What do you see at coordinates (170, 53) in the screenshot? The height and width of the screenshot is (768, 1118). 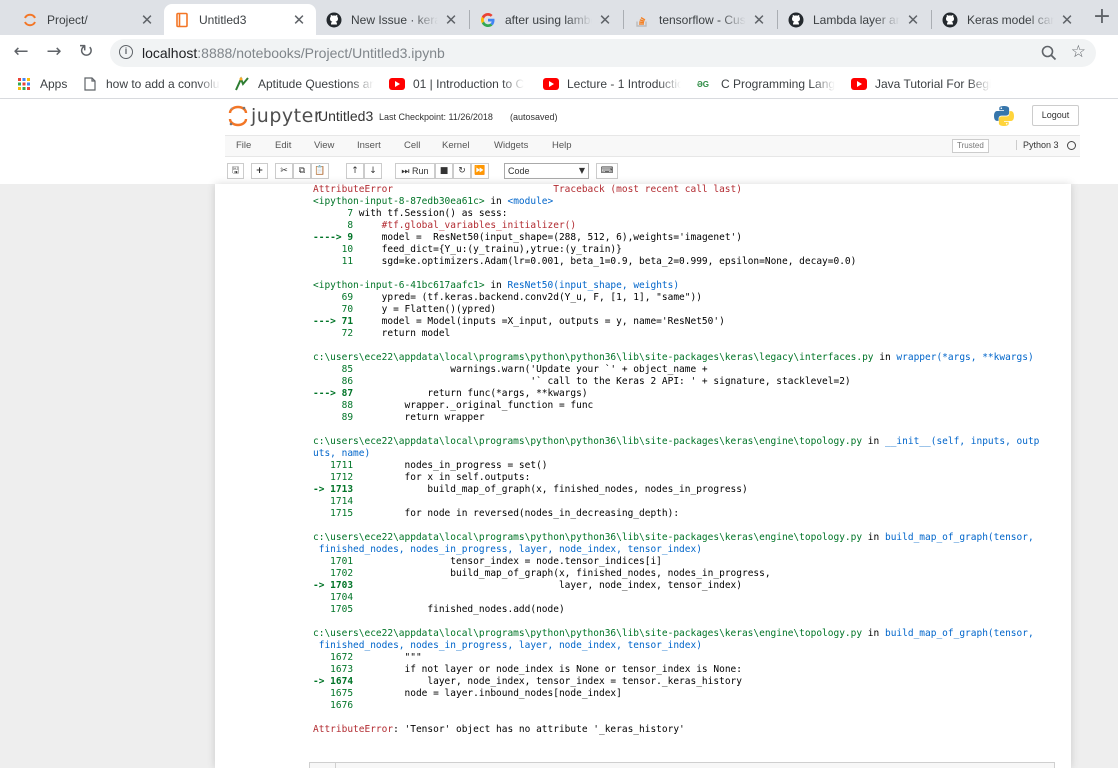 I see `url-host: localhost` at bounding box center [170, 53].